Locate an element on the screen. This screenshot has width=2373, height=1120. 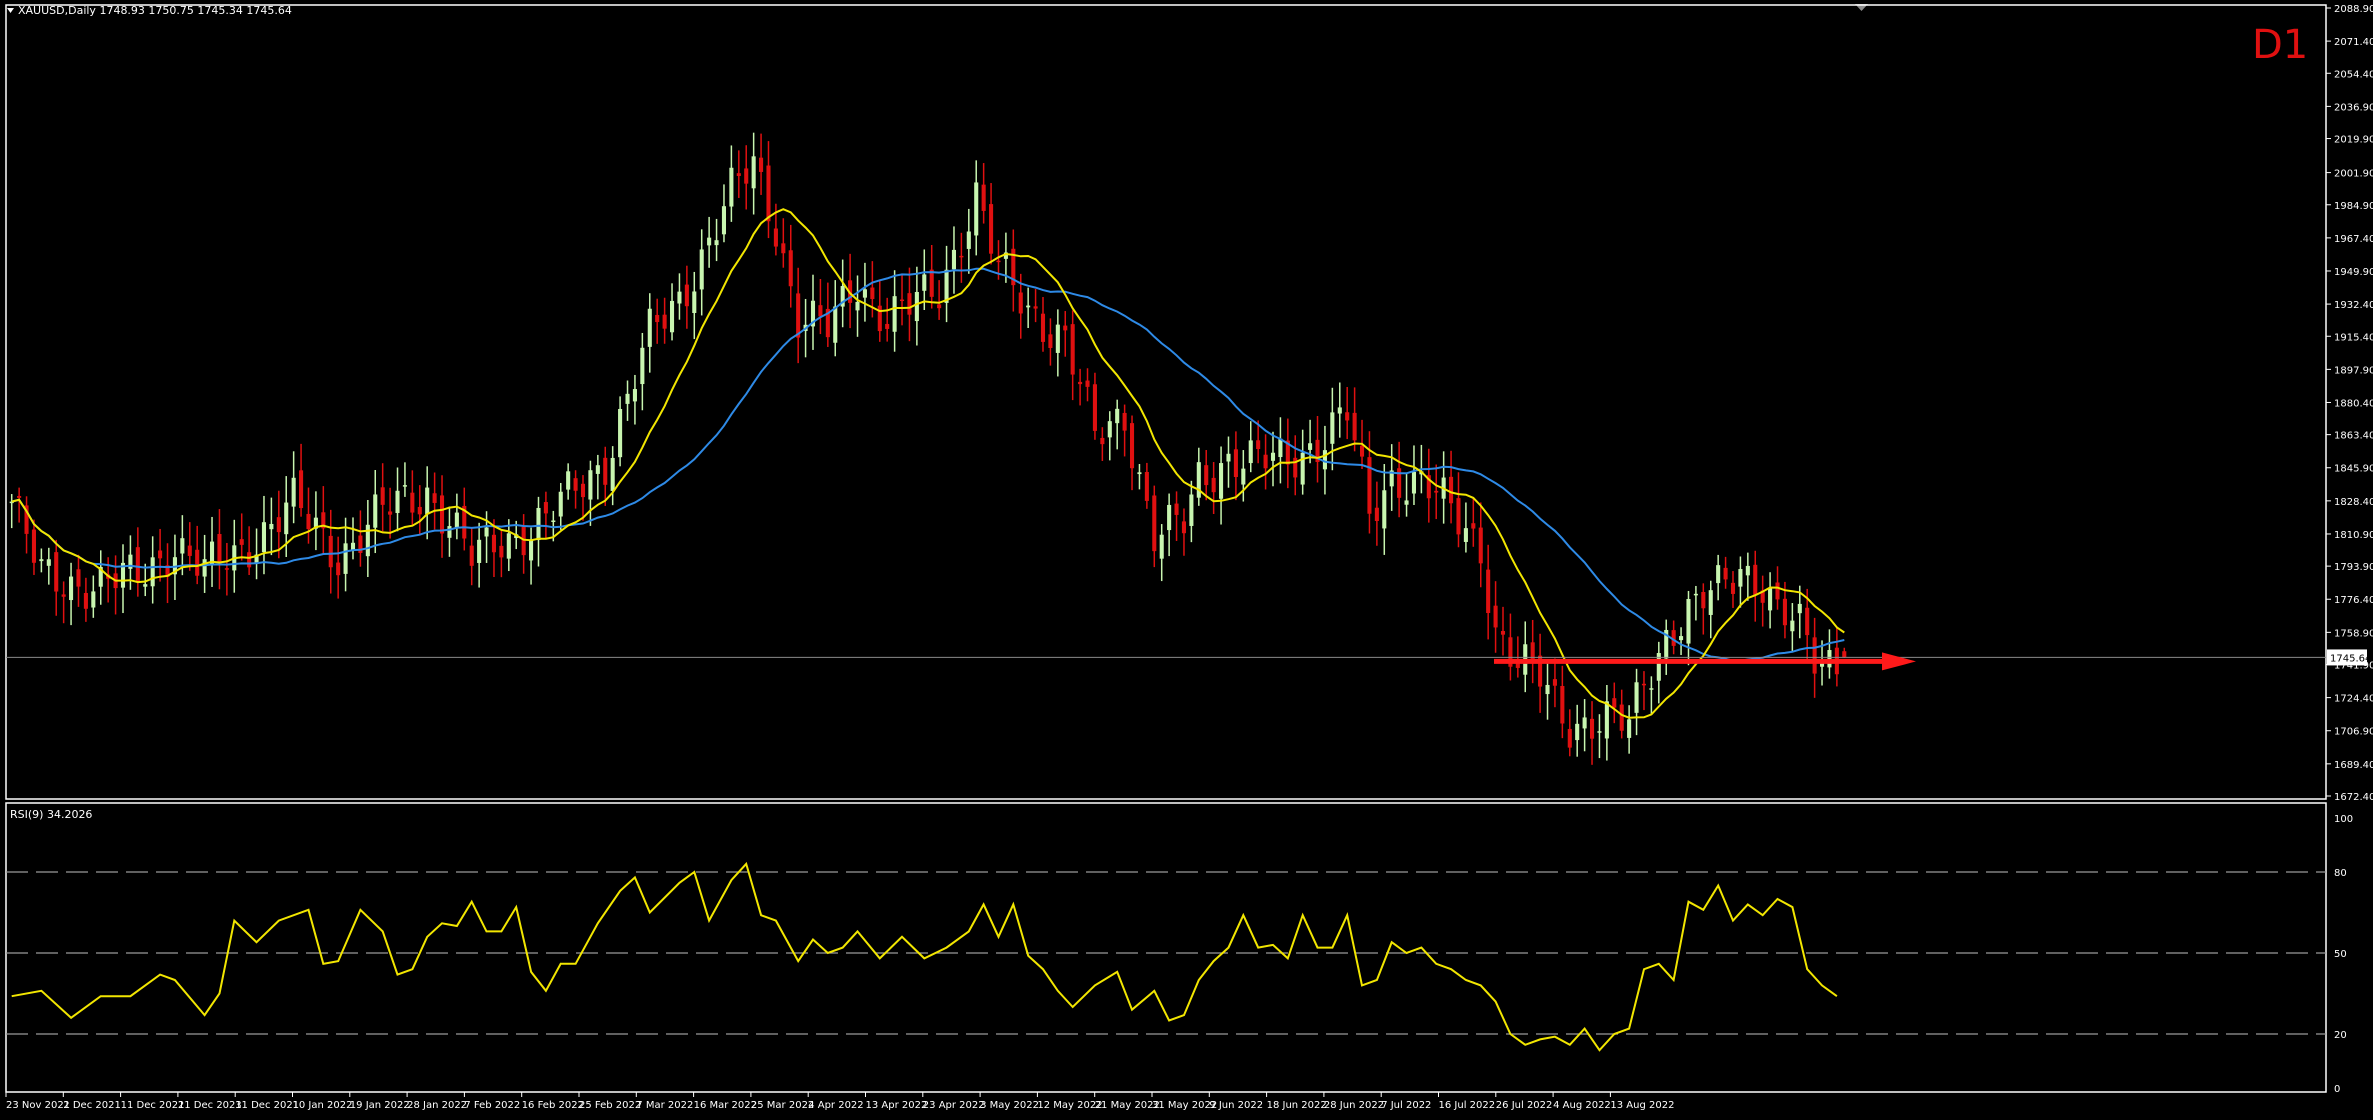
time-tick-label: 18 Jun 2022 is located at coordinates (1297, 1105).